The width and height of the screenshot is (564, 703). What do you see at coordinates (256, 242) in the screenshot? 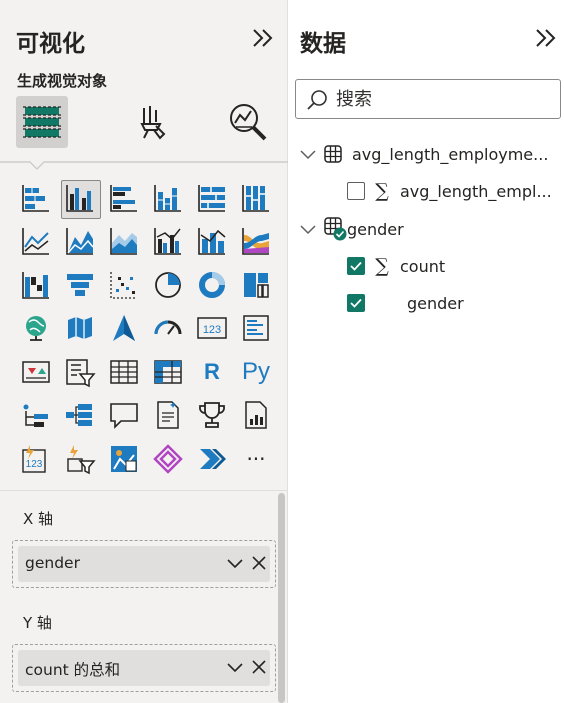
I see `ribbon-chart-icon` at bounding box center [256, 242].